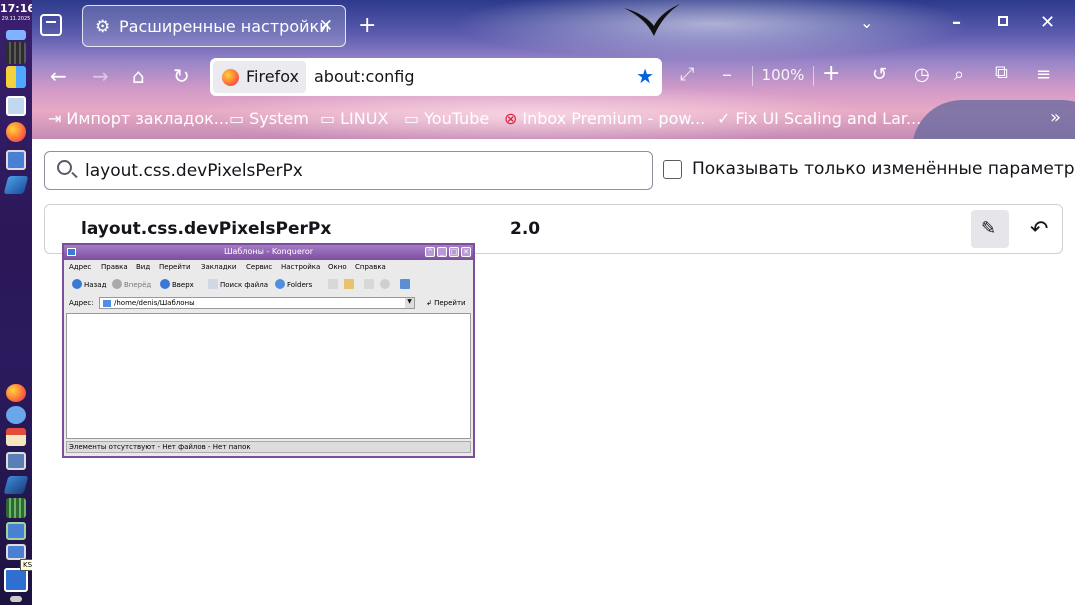  I want to click on menu-edit: Правка, so click(114, 267).